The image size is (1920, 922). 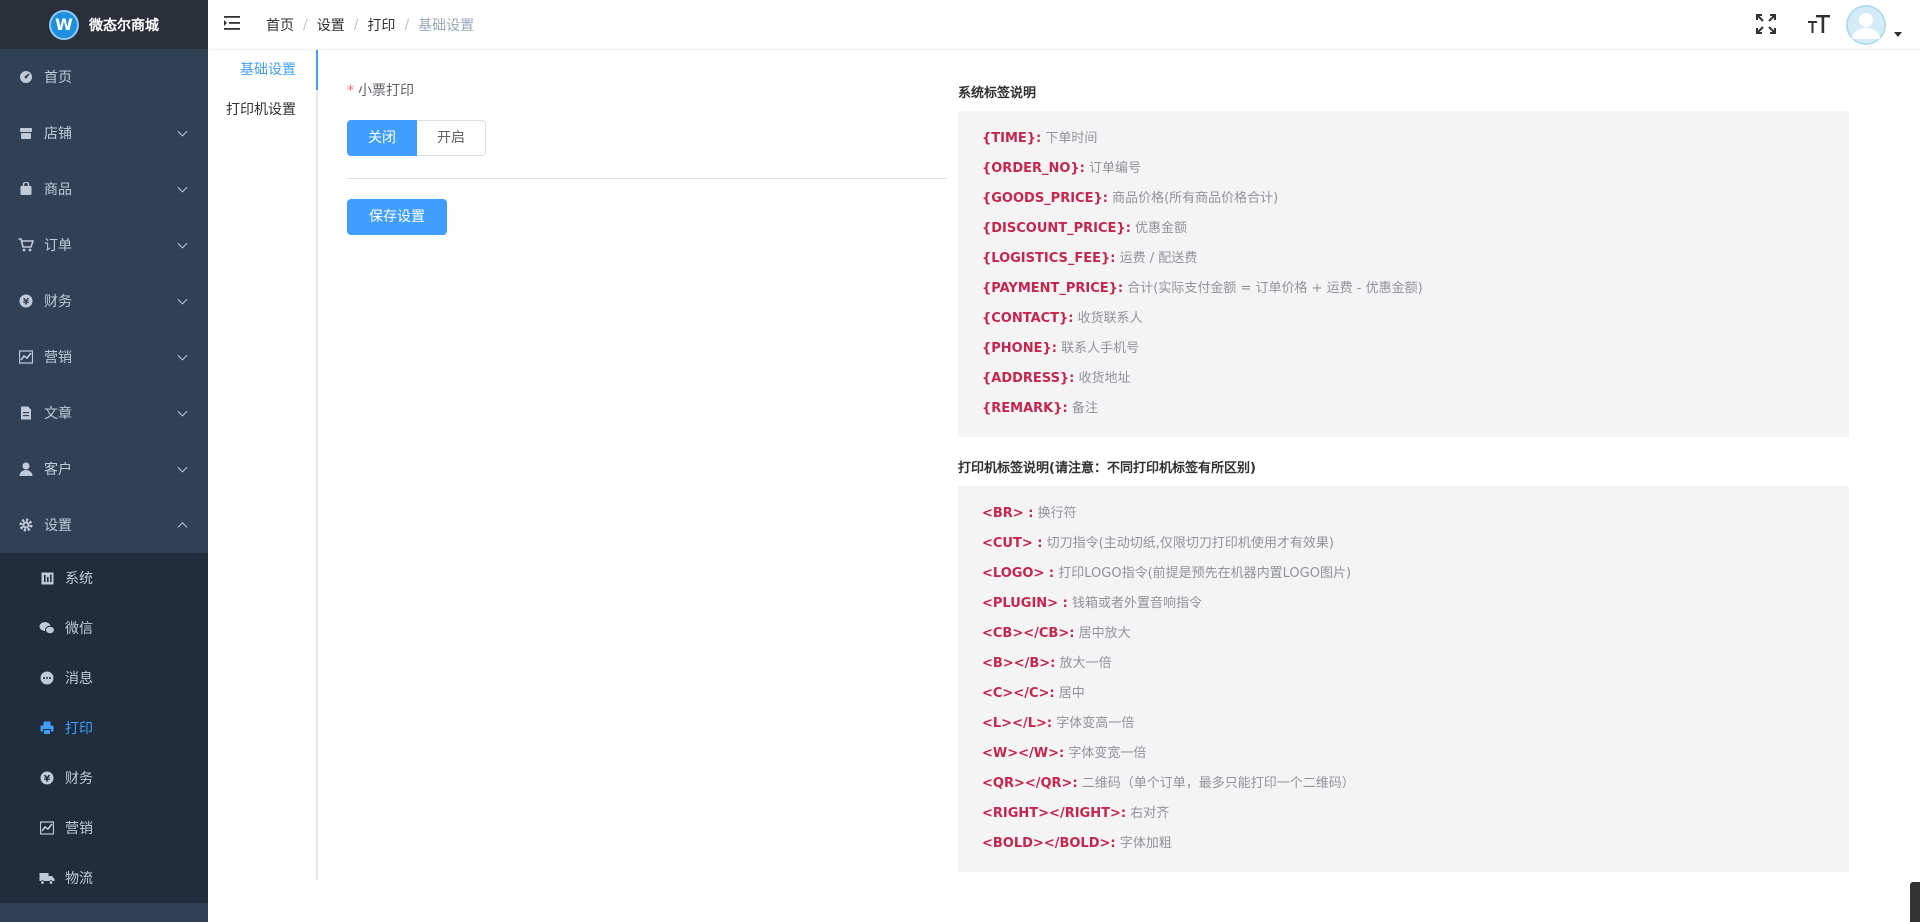 What do you see at coordinates (1403, 409) in the screenshot?
I see `list-item: {REMARK}: 备注` at bounding box center [1403, 409].